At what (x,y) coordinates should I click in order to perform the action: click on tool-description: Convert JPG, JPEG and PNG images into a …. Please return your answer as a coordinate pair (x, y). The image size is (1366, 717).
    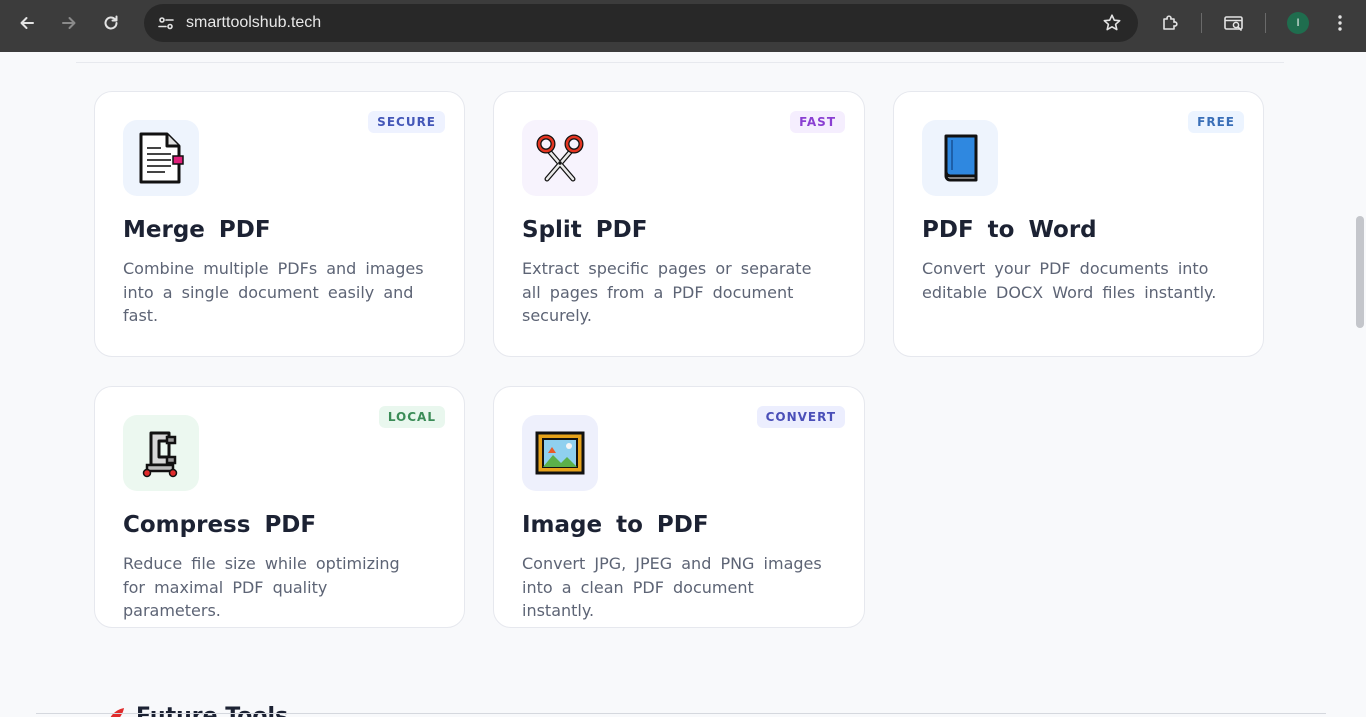
    Looking at the image, I should click on (672, 587).